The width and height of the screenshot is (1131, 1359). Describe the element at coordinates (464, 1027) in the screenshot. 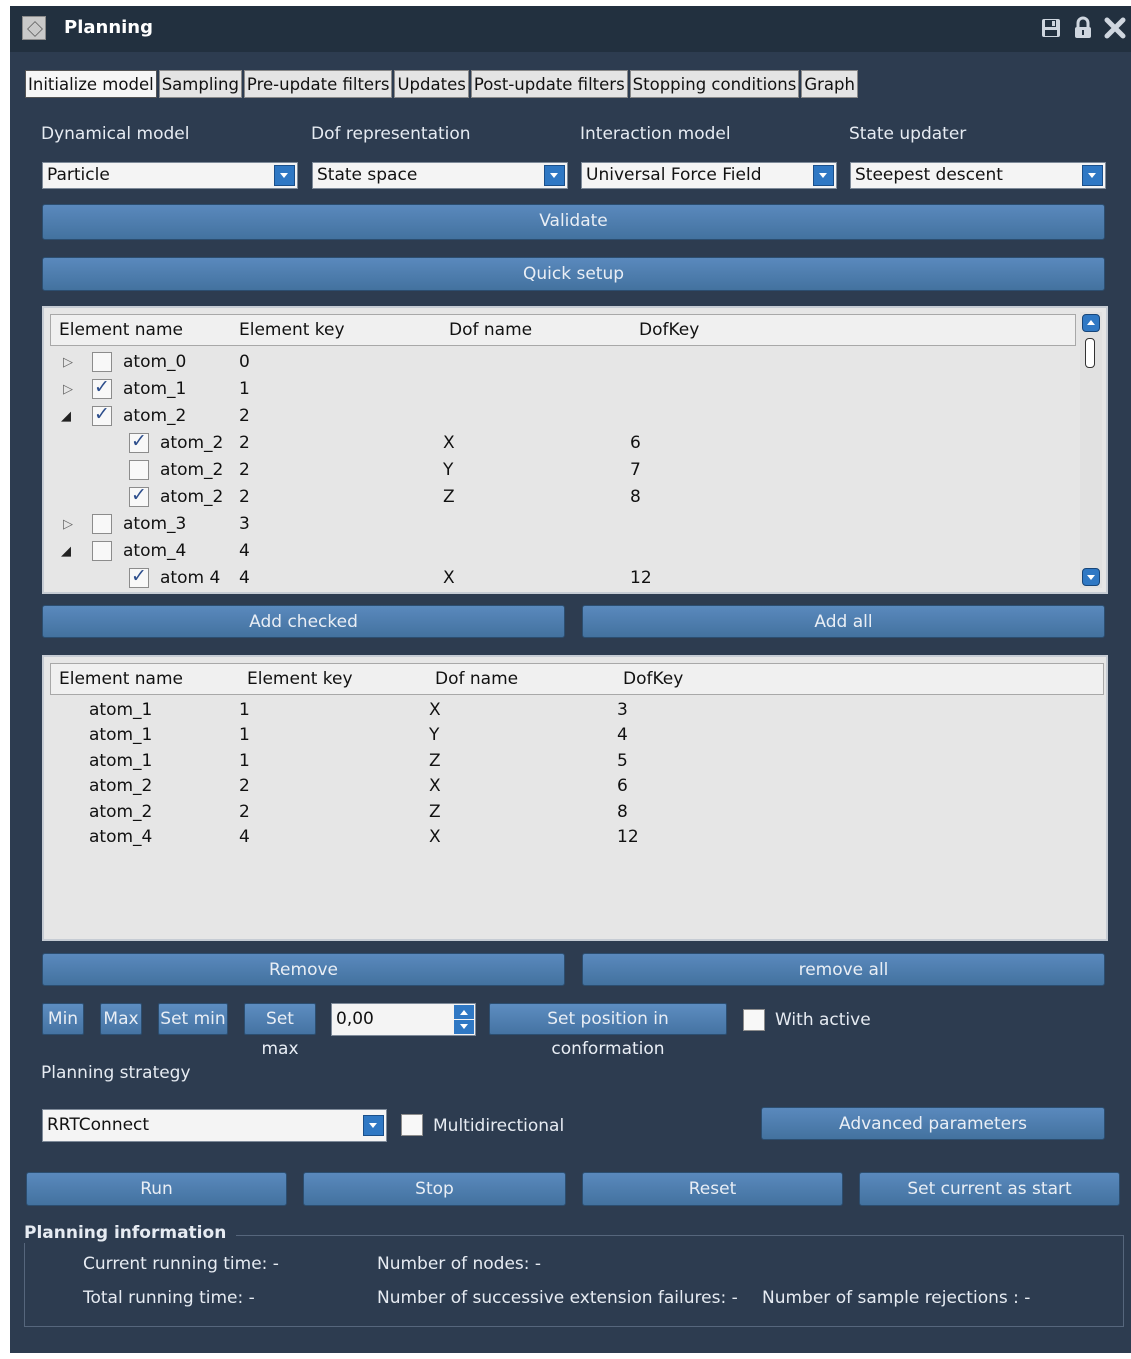

I see `spin-down-icon` at that location.